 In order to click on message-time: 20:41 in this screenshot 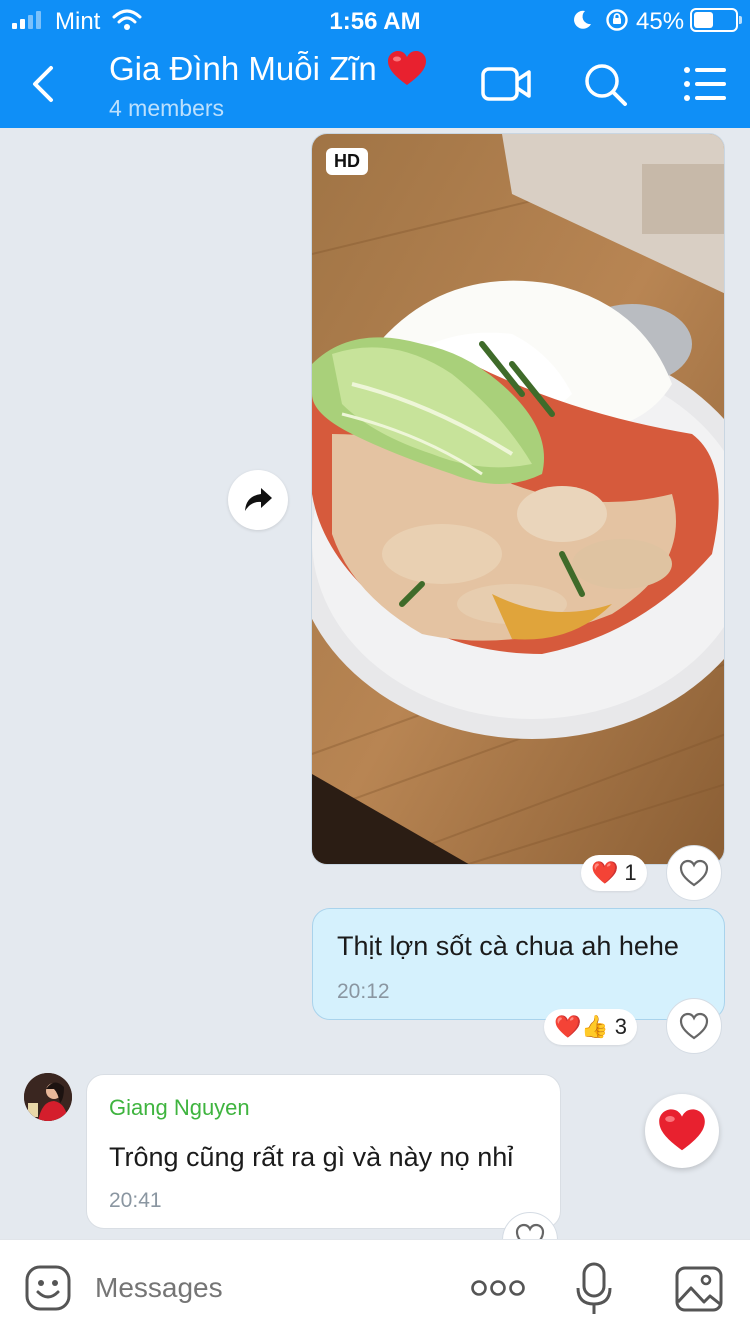, I will do `click(135, 1200)`.